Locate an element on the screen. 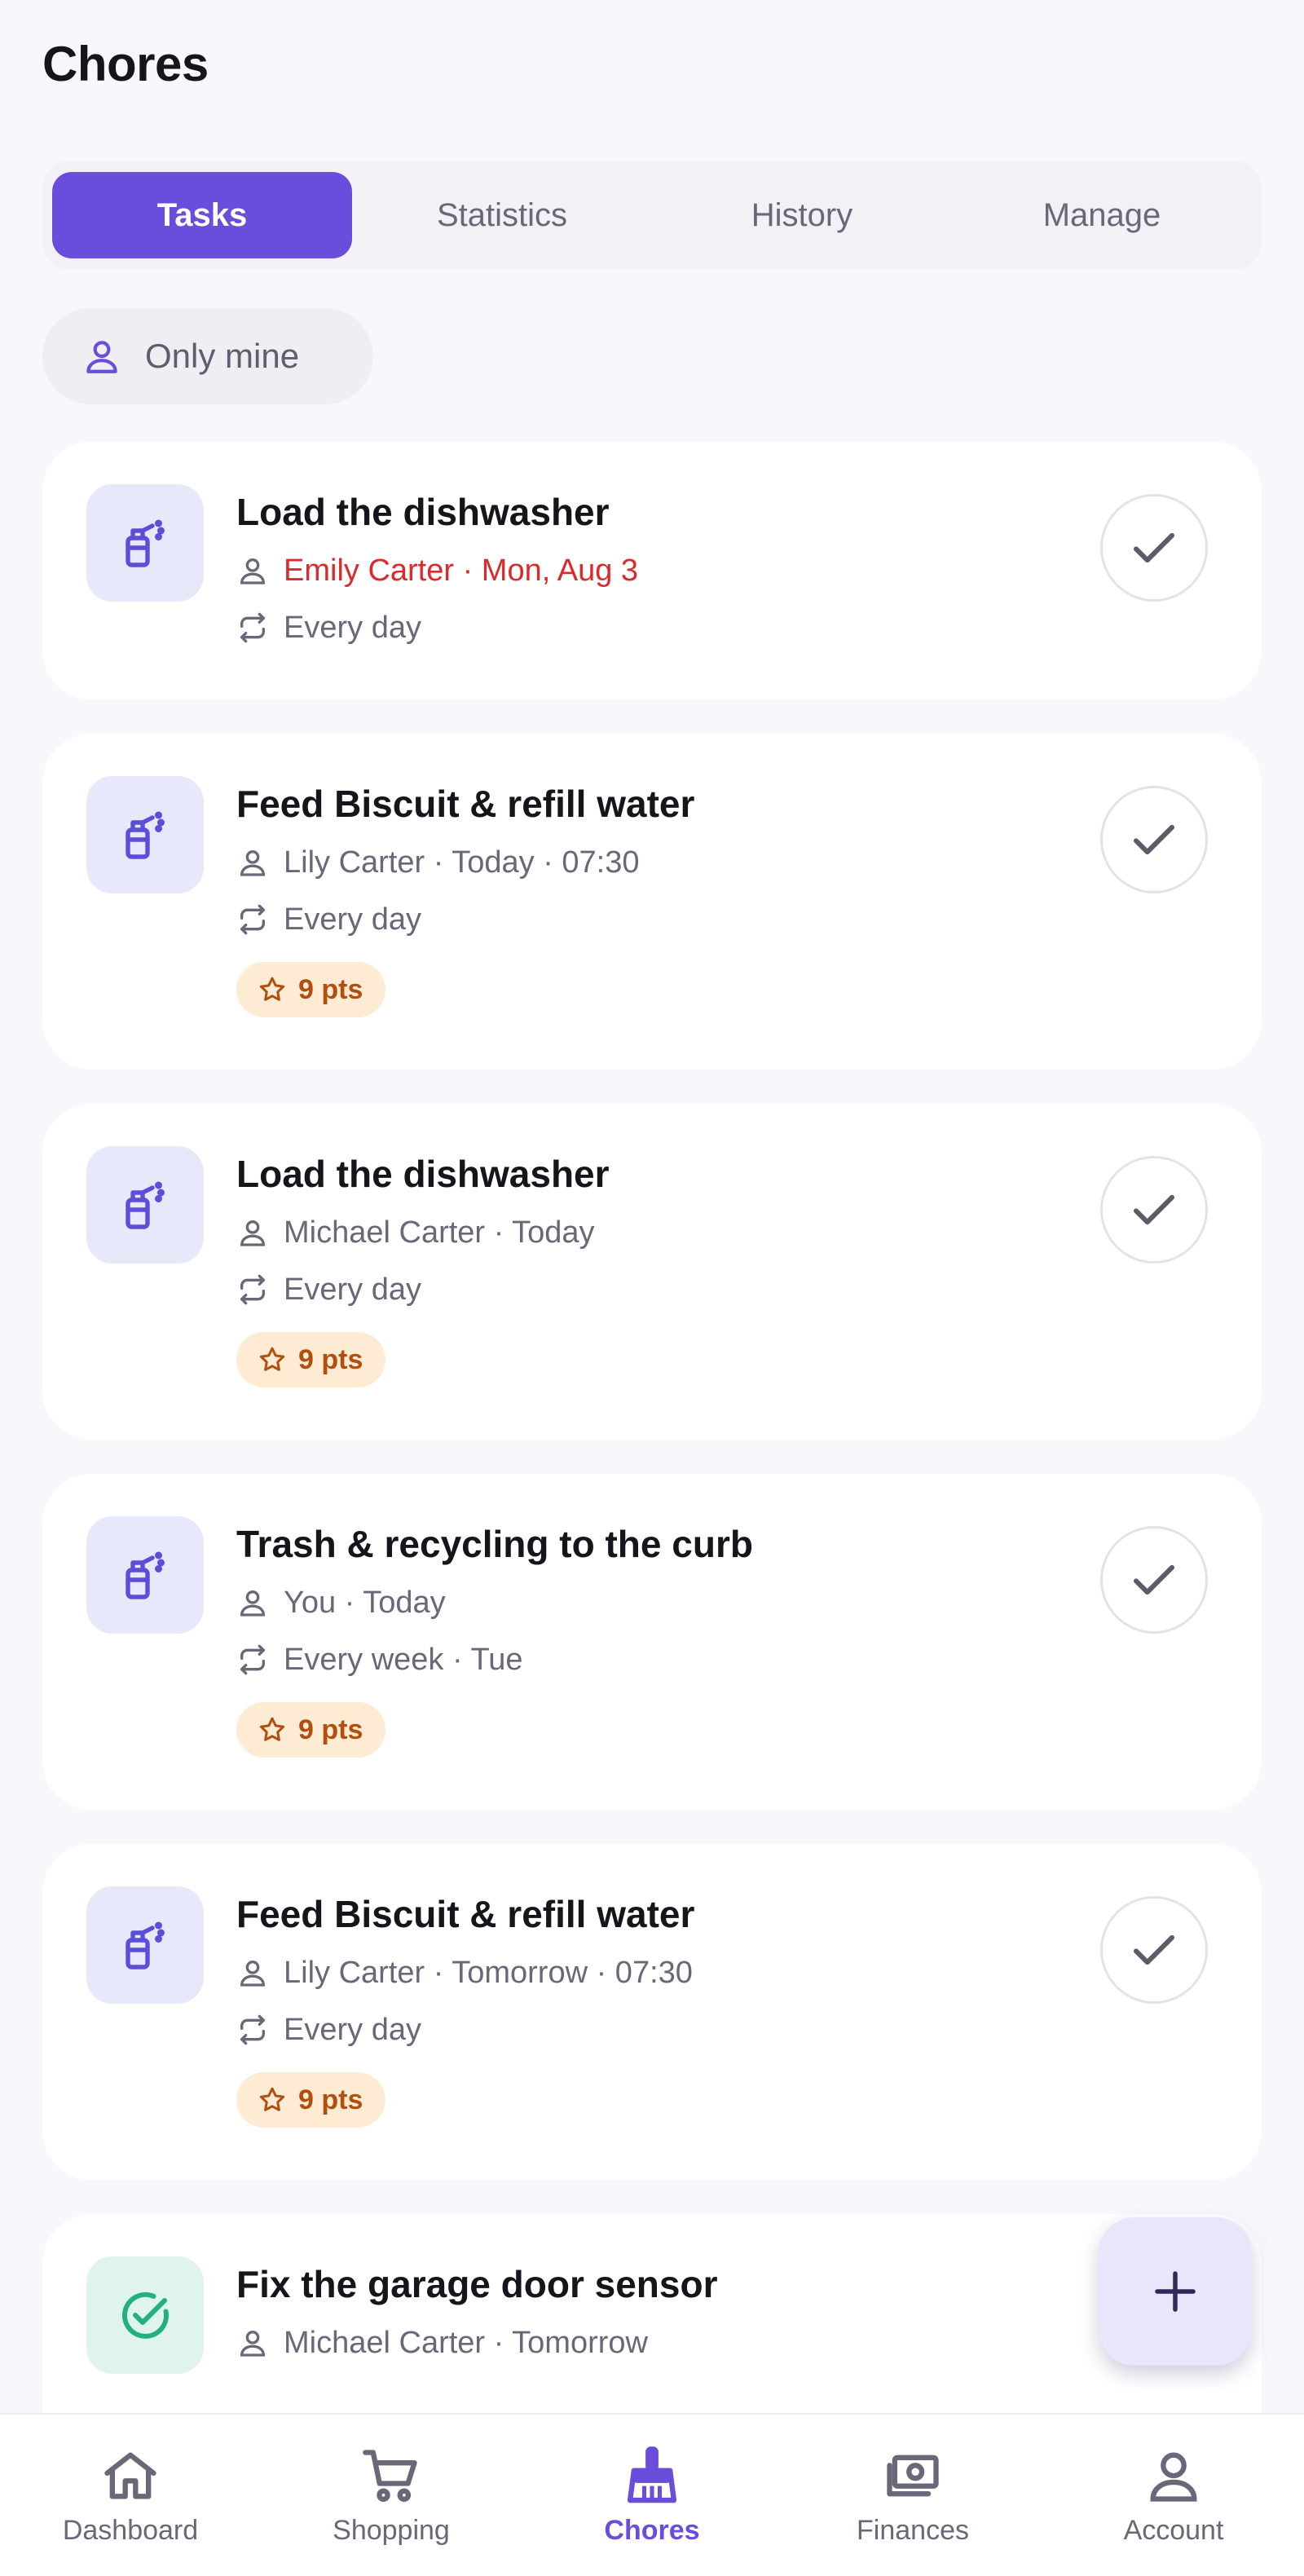 This screenshot has height=2576, width=1304. nav-shopping: Shopping is located at coordinates (391, 2496).